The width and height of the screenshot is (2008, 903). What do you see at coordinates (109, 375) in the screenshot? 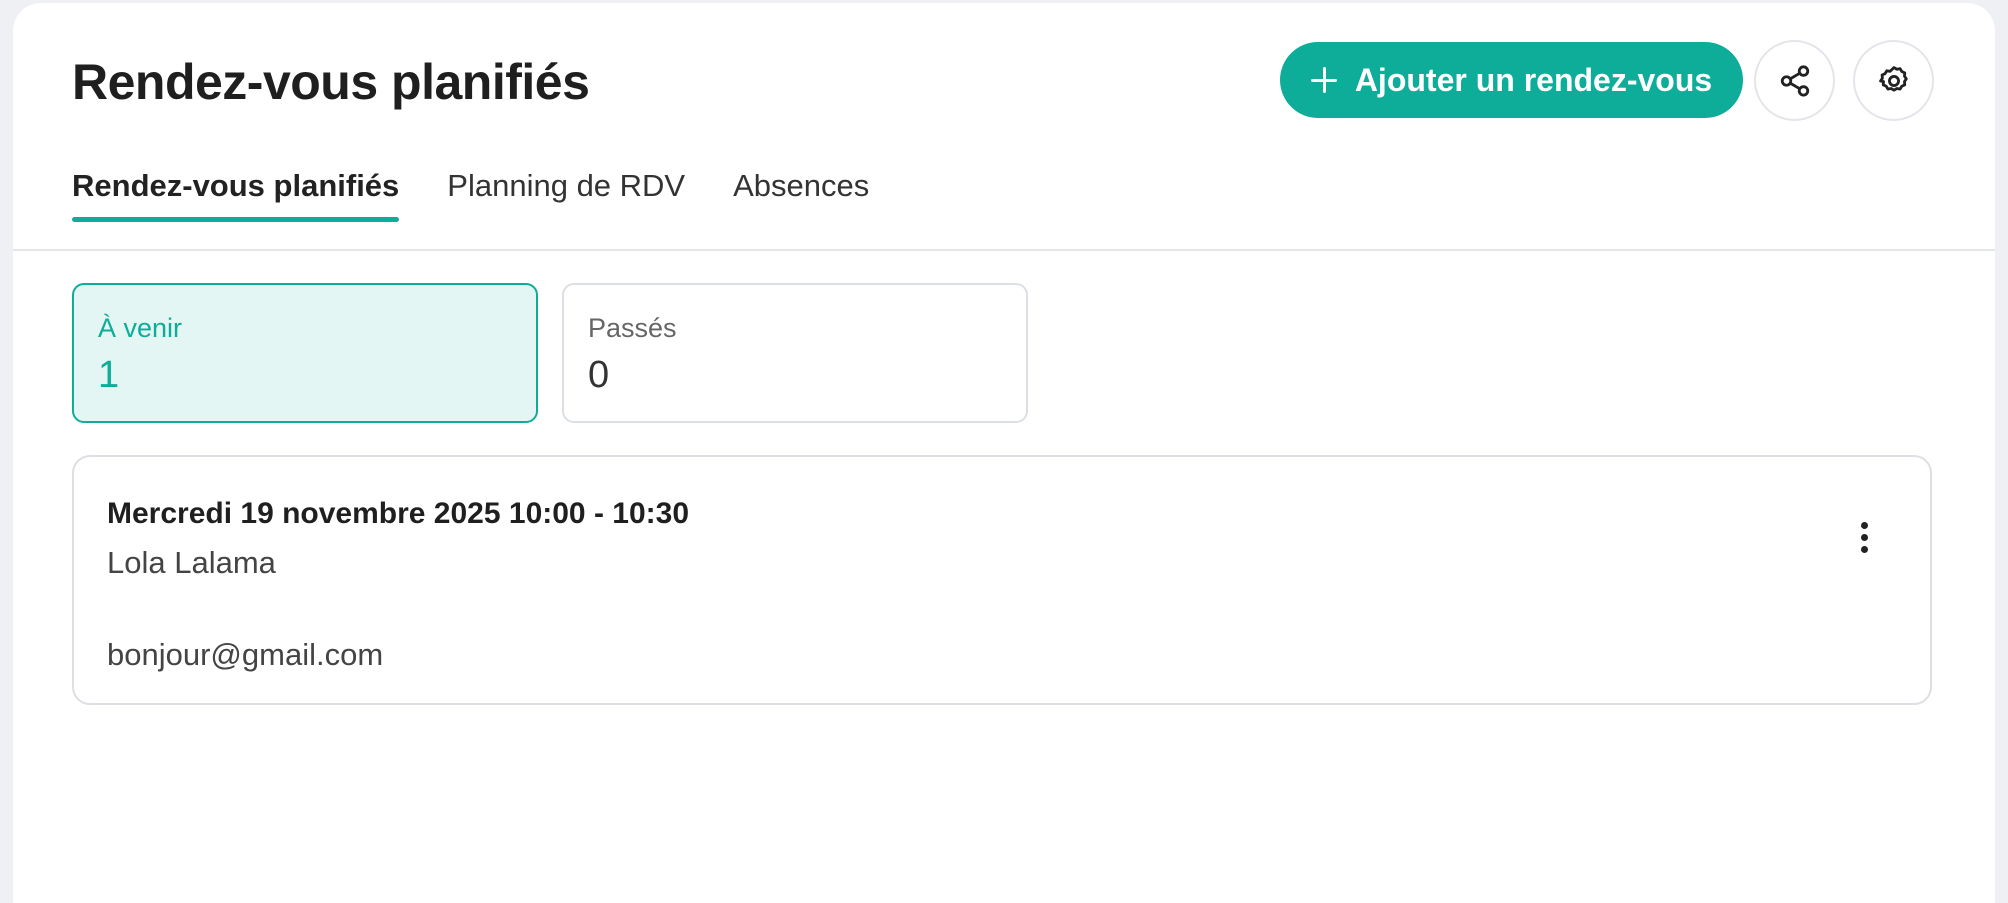
I see `upcoming-count: 1` at bounding box center [109, 375].